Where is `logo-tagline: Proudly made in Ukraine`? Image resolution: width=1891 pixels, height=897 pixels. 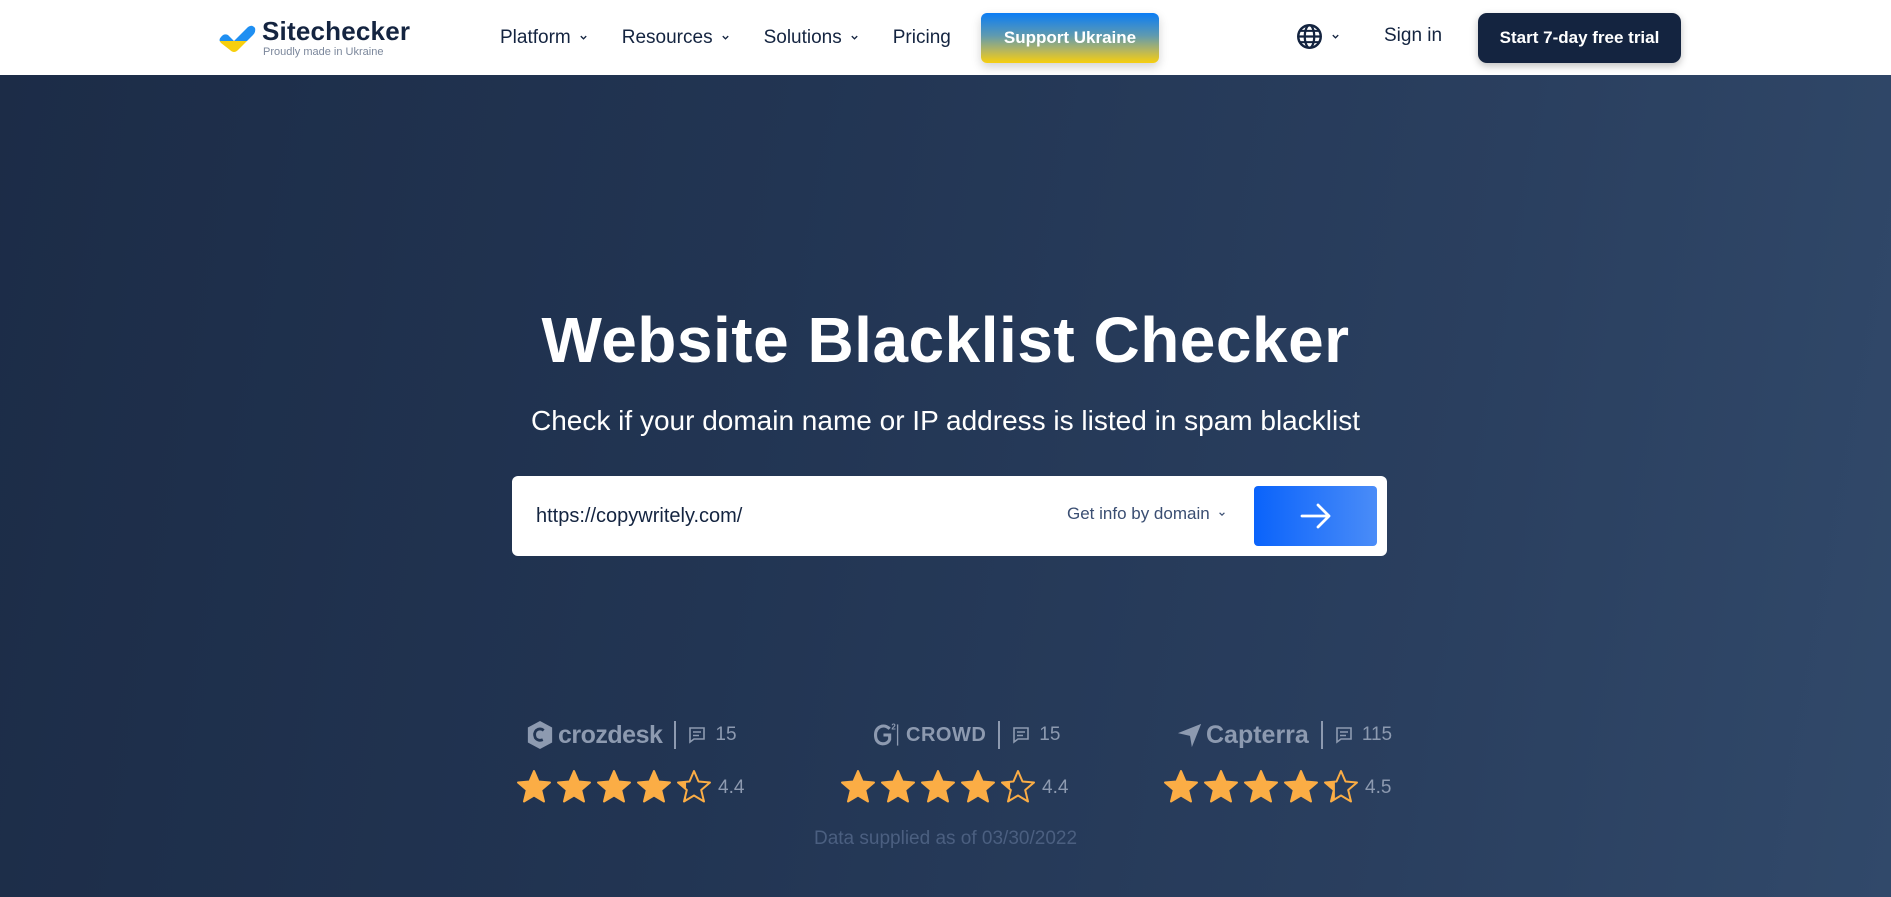
logo-tagline: Proudly made in Ukraine is located at coordinates (323, 52).